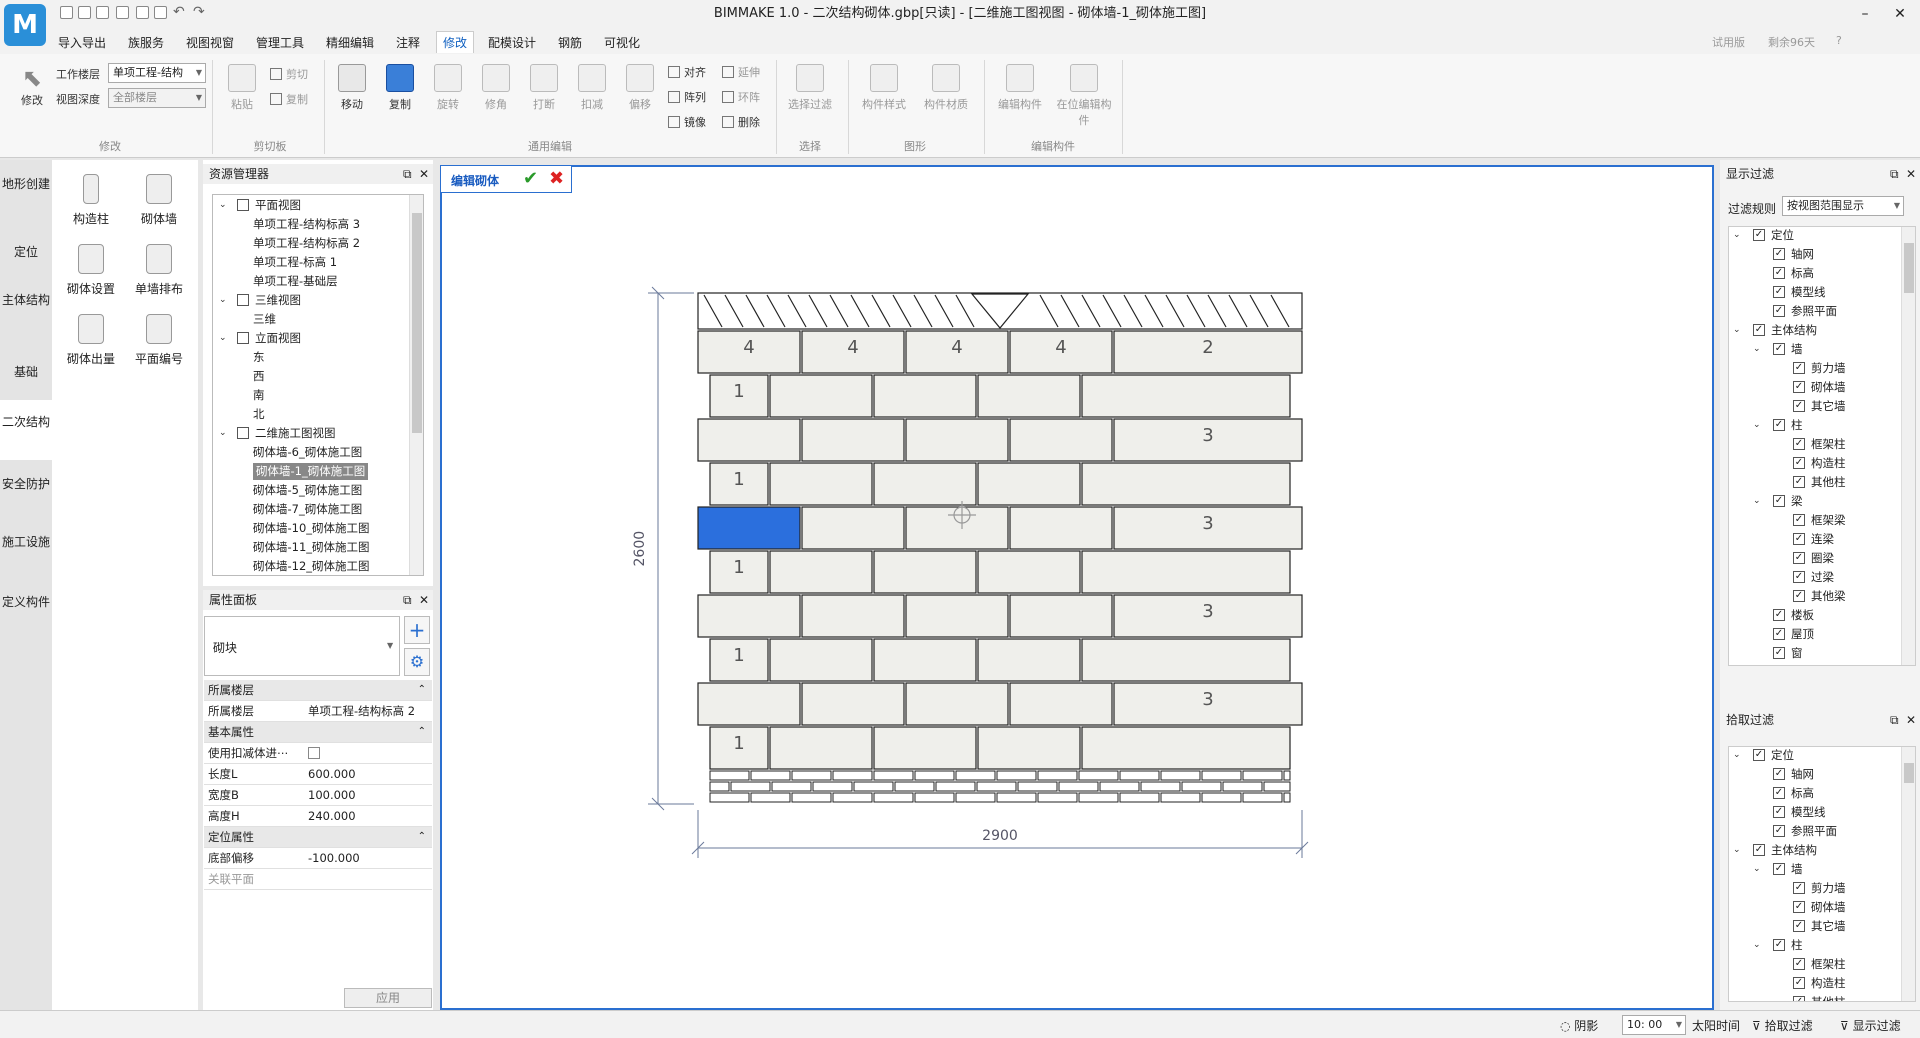 The image size is (1920, 1038). I want to click on redo-icon: ↷, so click(199, 12).